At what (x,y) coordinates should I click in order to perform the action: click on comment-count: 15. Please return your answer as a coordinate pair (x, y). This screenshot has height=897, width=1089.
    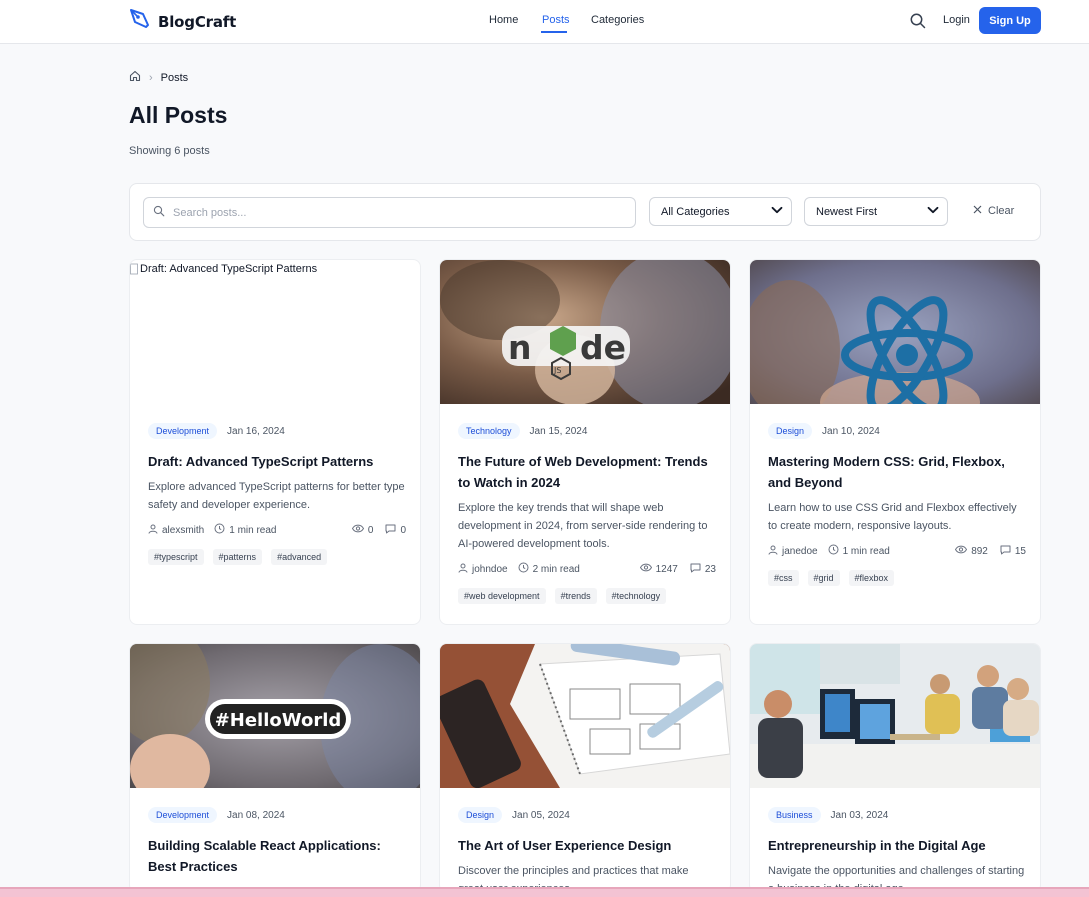
    Looking at the image, I should click on (1020, 551).